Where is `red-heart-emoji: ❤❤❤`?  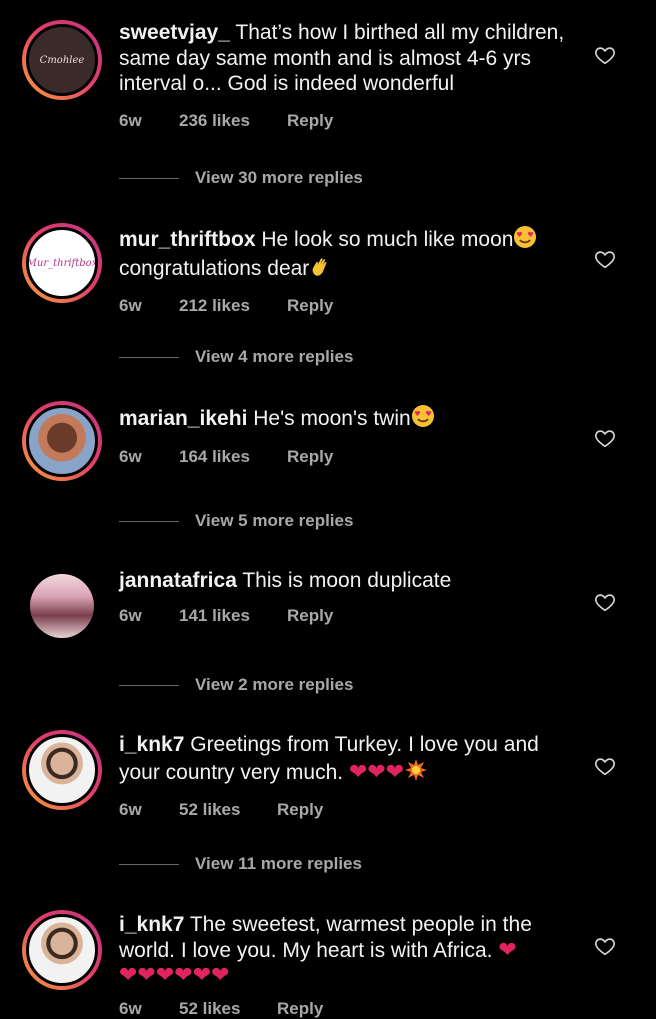
red-heart-emoji: ❤❤❤ is located at coordinates (376, 771).